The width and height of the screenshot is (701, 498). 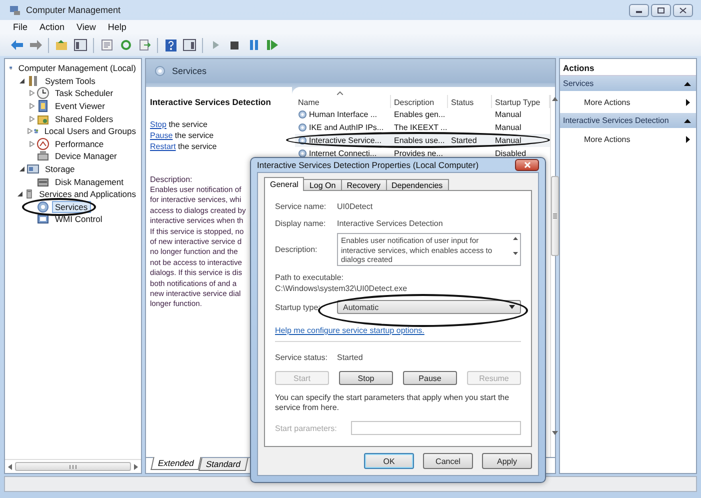 I want to click on tree-item: System Tools, so click(x=70, y=80).